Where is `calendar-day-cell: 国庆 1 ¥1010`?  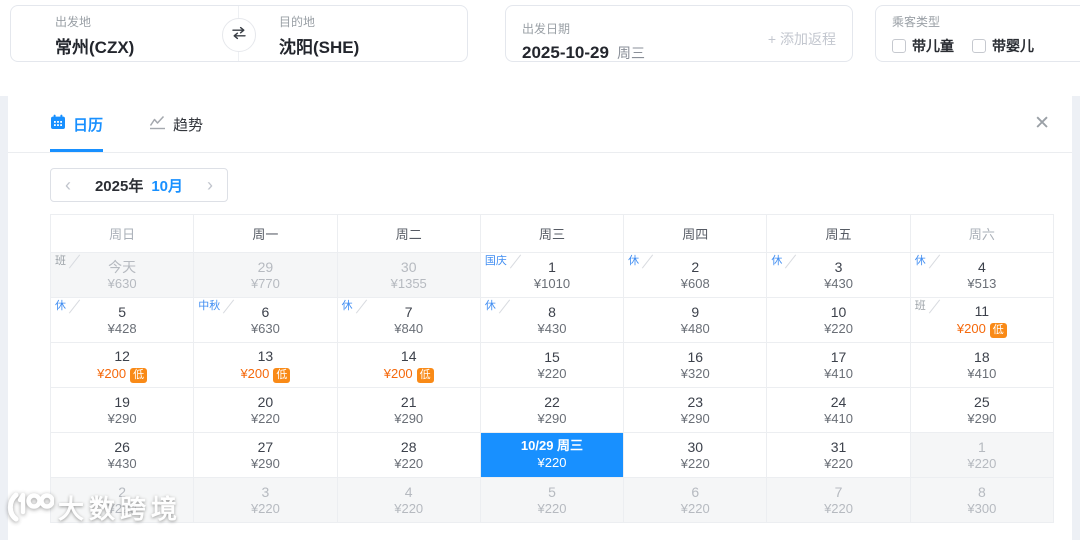 calendar-day-cell: 国庆 1 ¥1010 is located at coordinates (552, 275).